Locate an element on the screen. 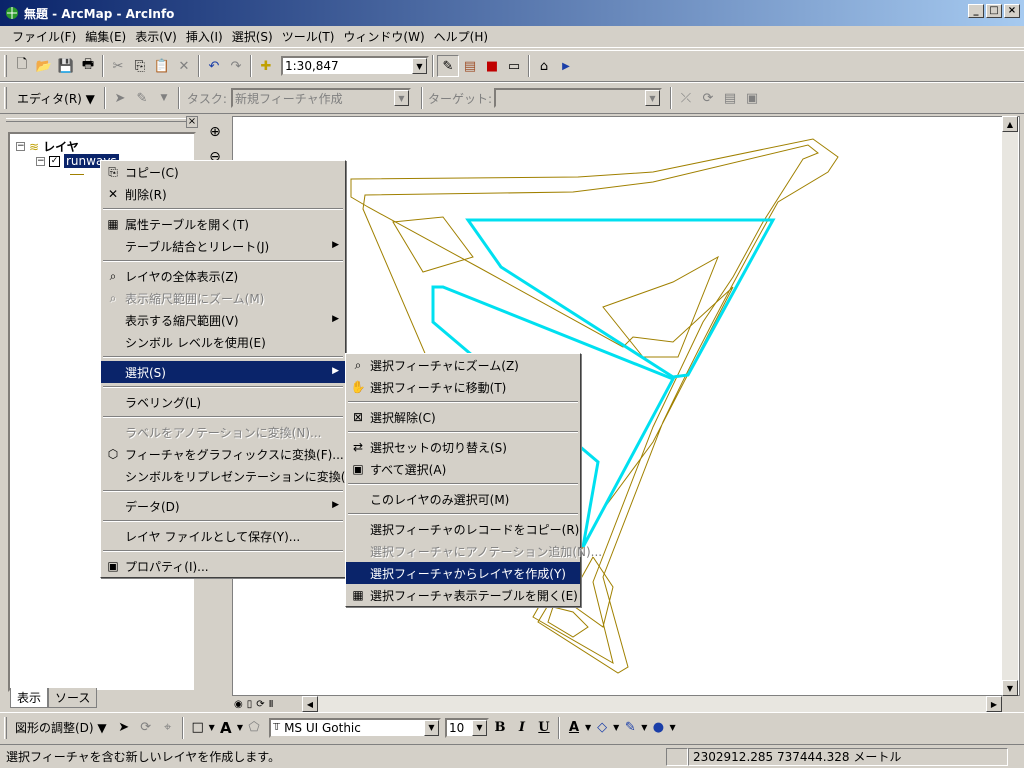 The width and height of the screenshot is (1024, 768). drawing-menu-button: 図形の調整(D) ▼ is located at coordinates (61, 727).